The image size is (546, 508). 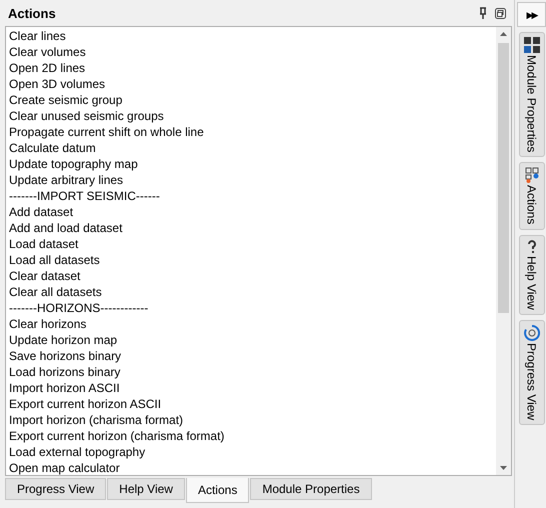 What do you see at coordinates (32, 13) in the screenshot?
I see `panel-title: Actions` at bounding box center [32, 13].